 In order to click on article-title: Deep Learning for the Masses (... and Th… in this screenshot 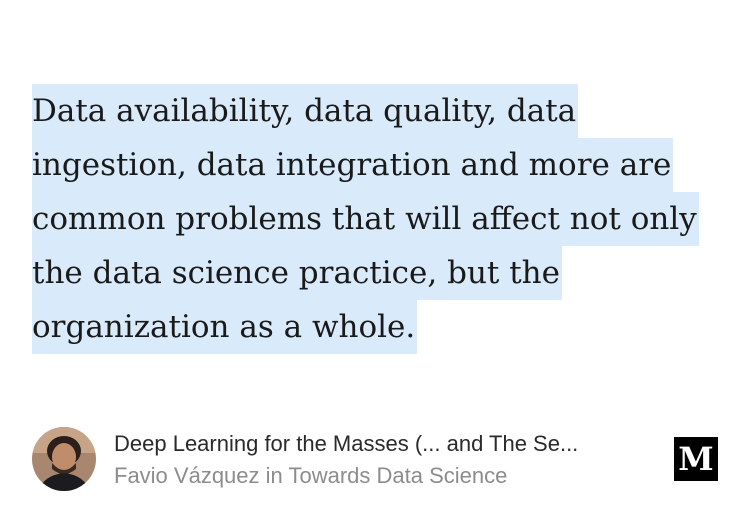, I will do `click(374, 444)`.